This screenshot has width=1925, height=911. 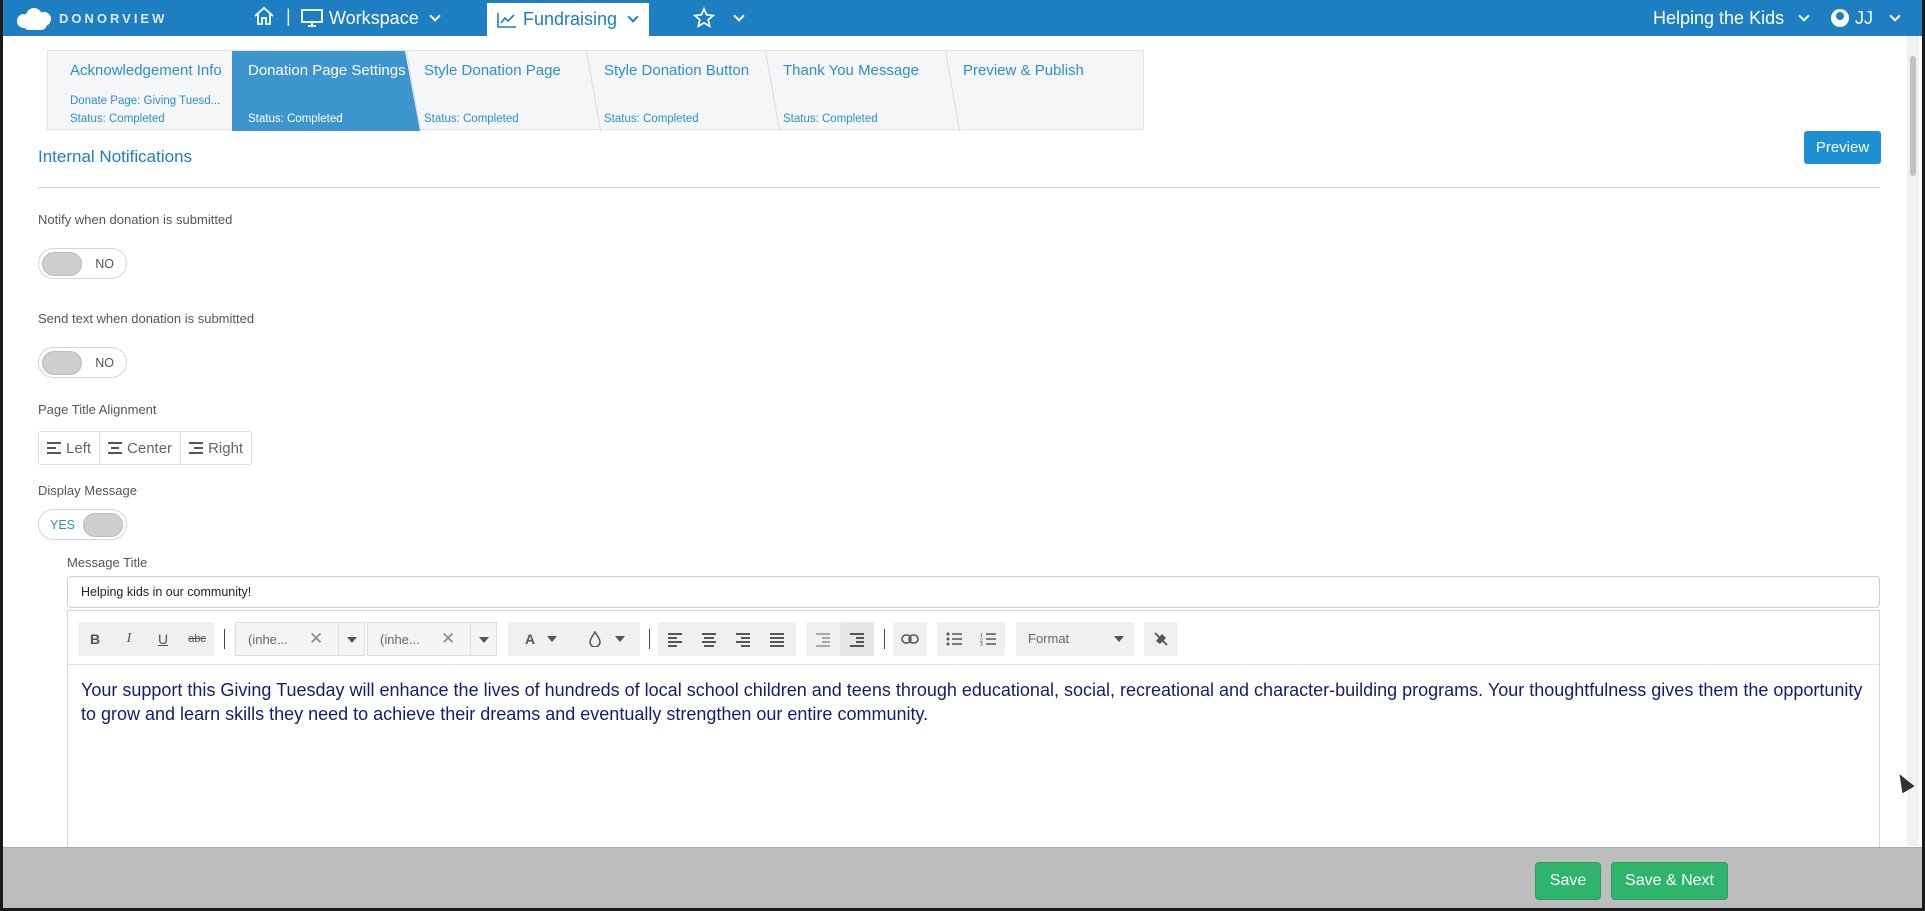 I want to click on send-text-toggle: NO, so click(x=82, y=362).